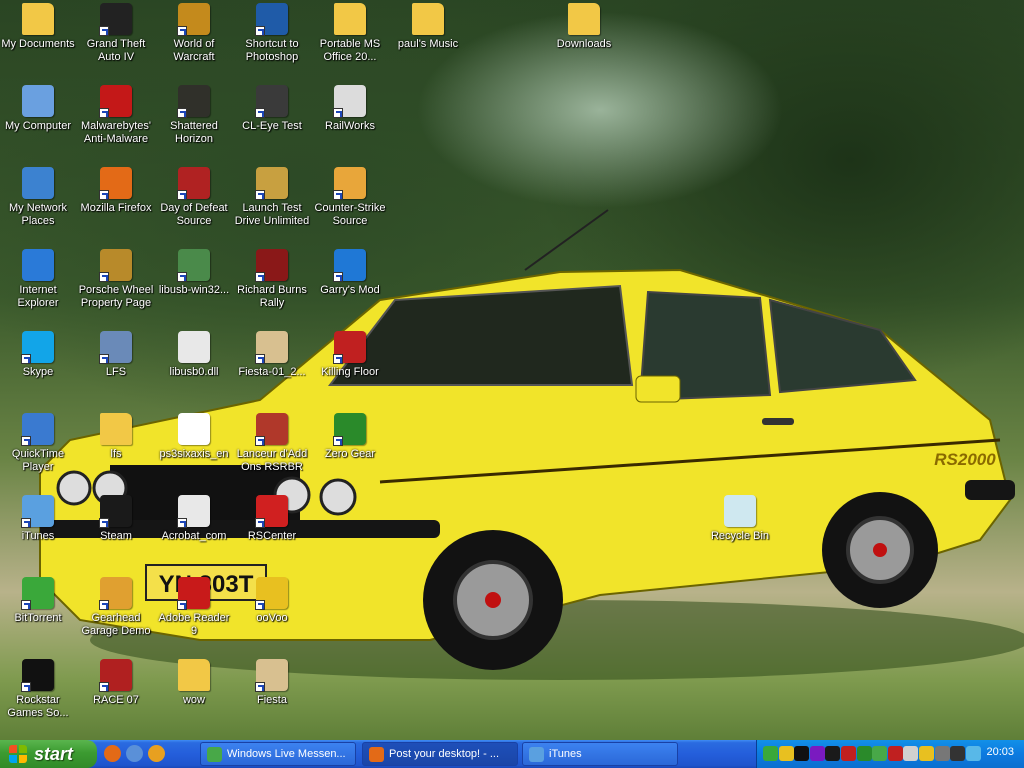 This screenshot has height=768, width=1024. Describe the element at coordinates (194, 531) in the screenshot. I see `desktop-icon: Acrobat_com` at that location.